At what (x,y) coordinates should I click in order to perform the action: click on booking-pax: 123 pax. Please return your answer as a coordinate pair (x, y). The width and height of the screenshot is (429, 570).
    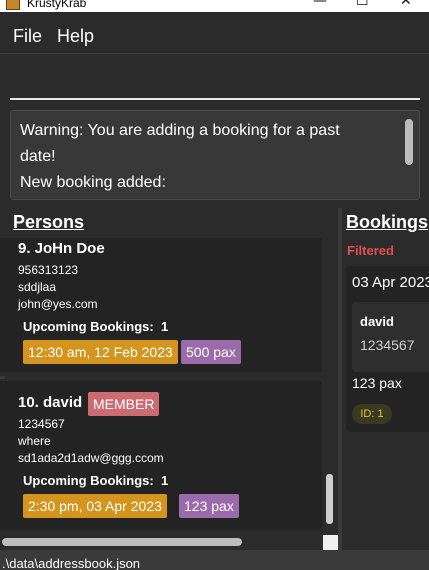
    Looking at the image, I should click on (377, 383).